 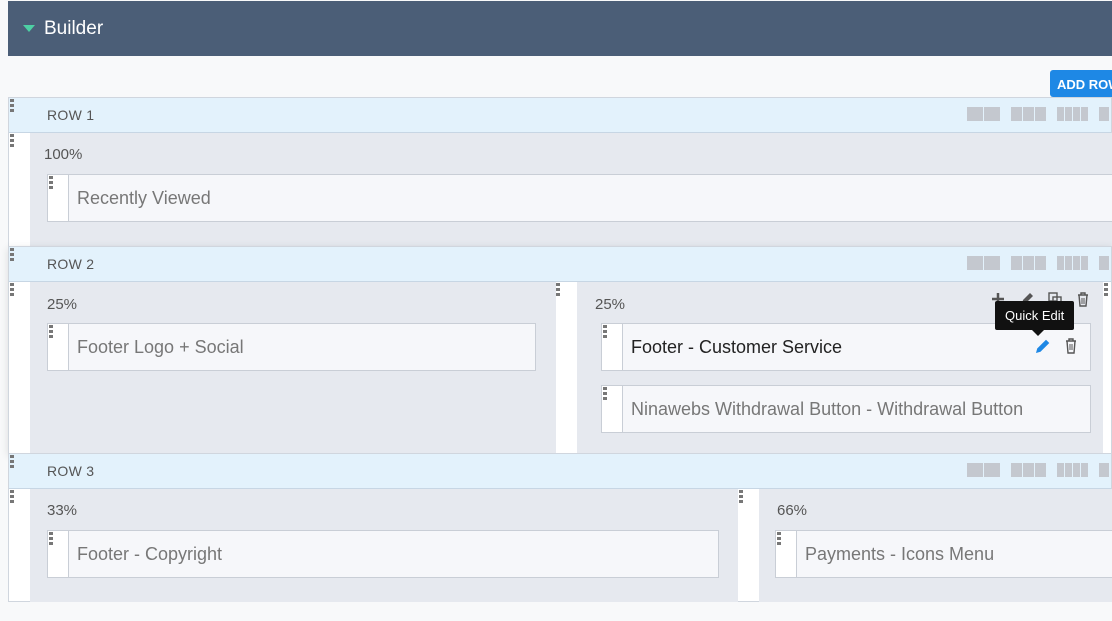 I want to click on panel-title: Builder, so click(x=74, y=28).